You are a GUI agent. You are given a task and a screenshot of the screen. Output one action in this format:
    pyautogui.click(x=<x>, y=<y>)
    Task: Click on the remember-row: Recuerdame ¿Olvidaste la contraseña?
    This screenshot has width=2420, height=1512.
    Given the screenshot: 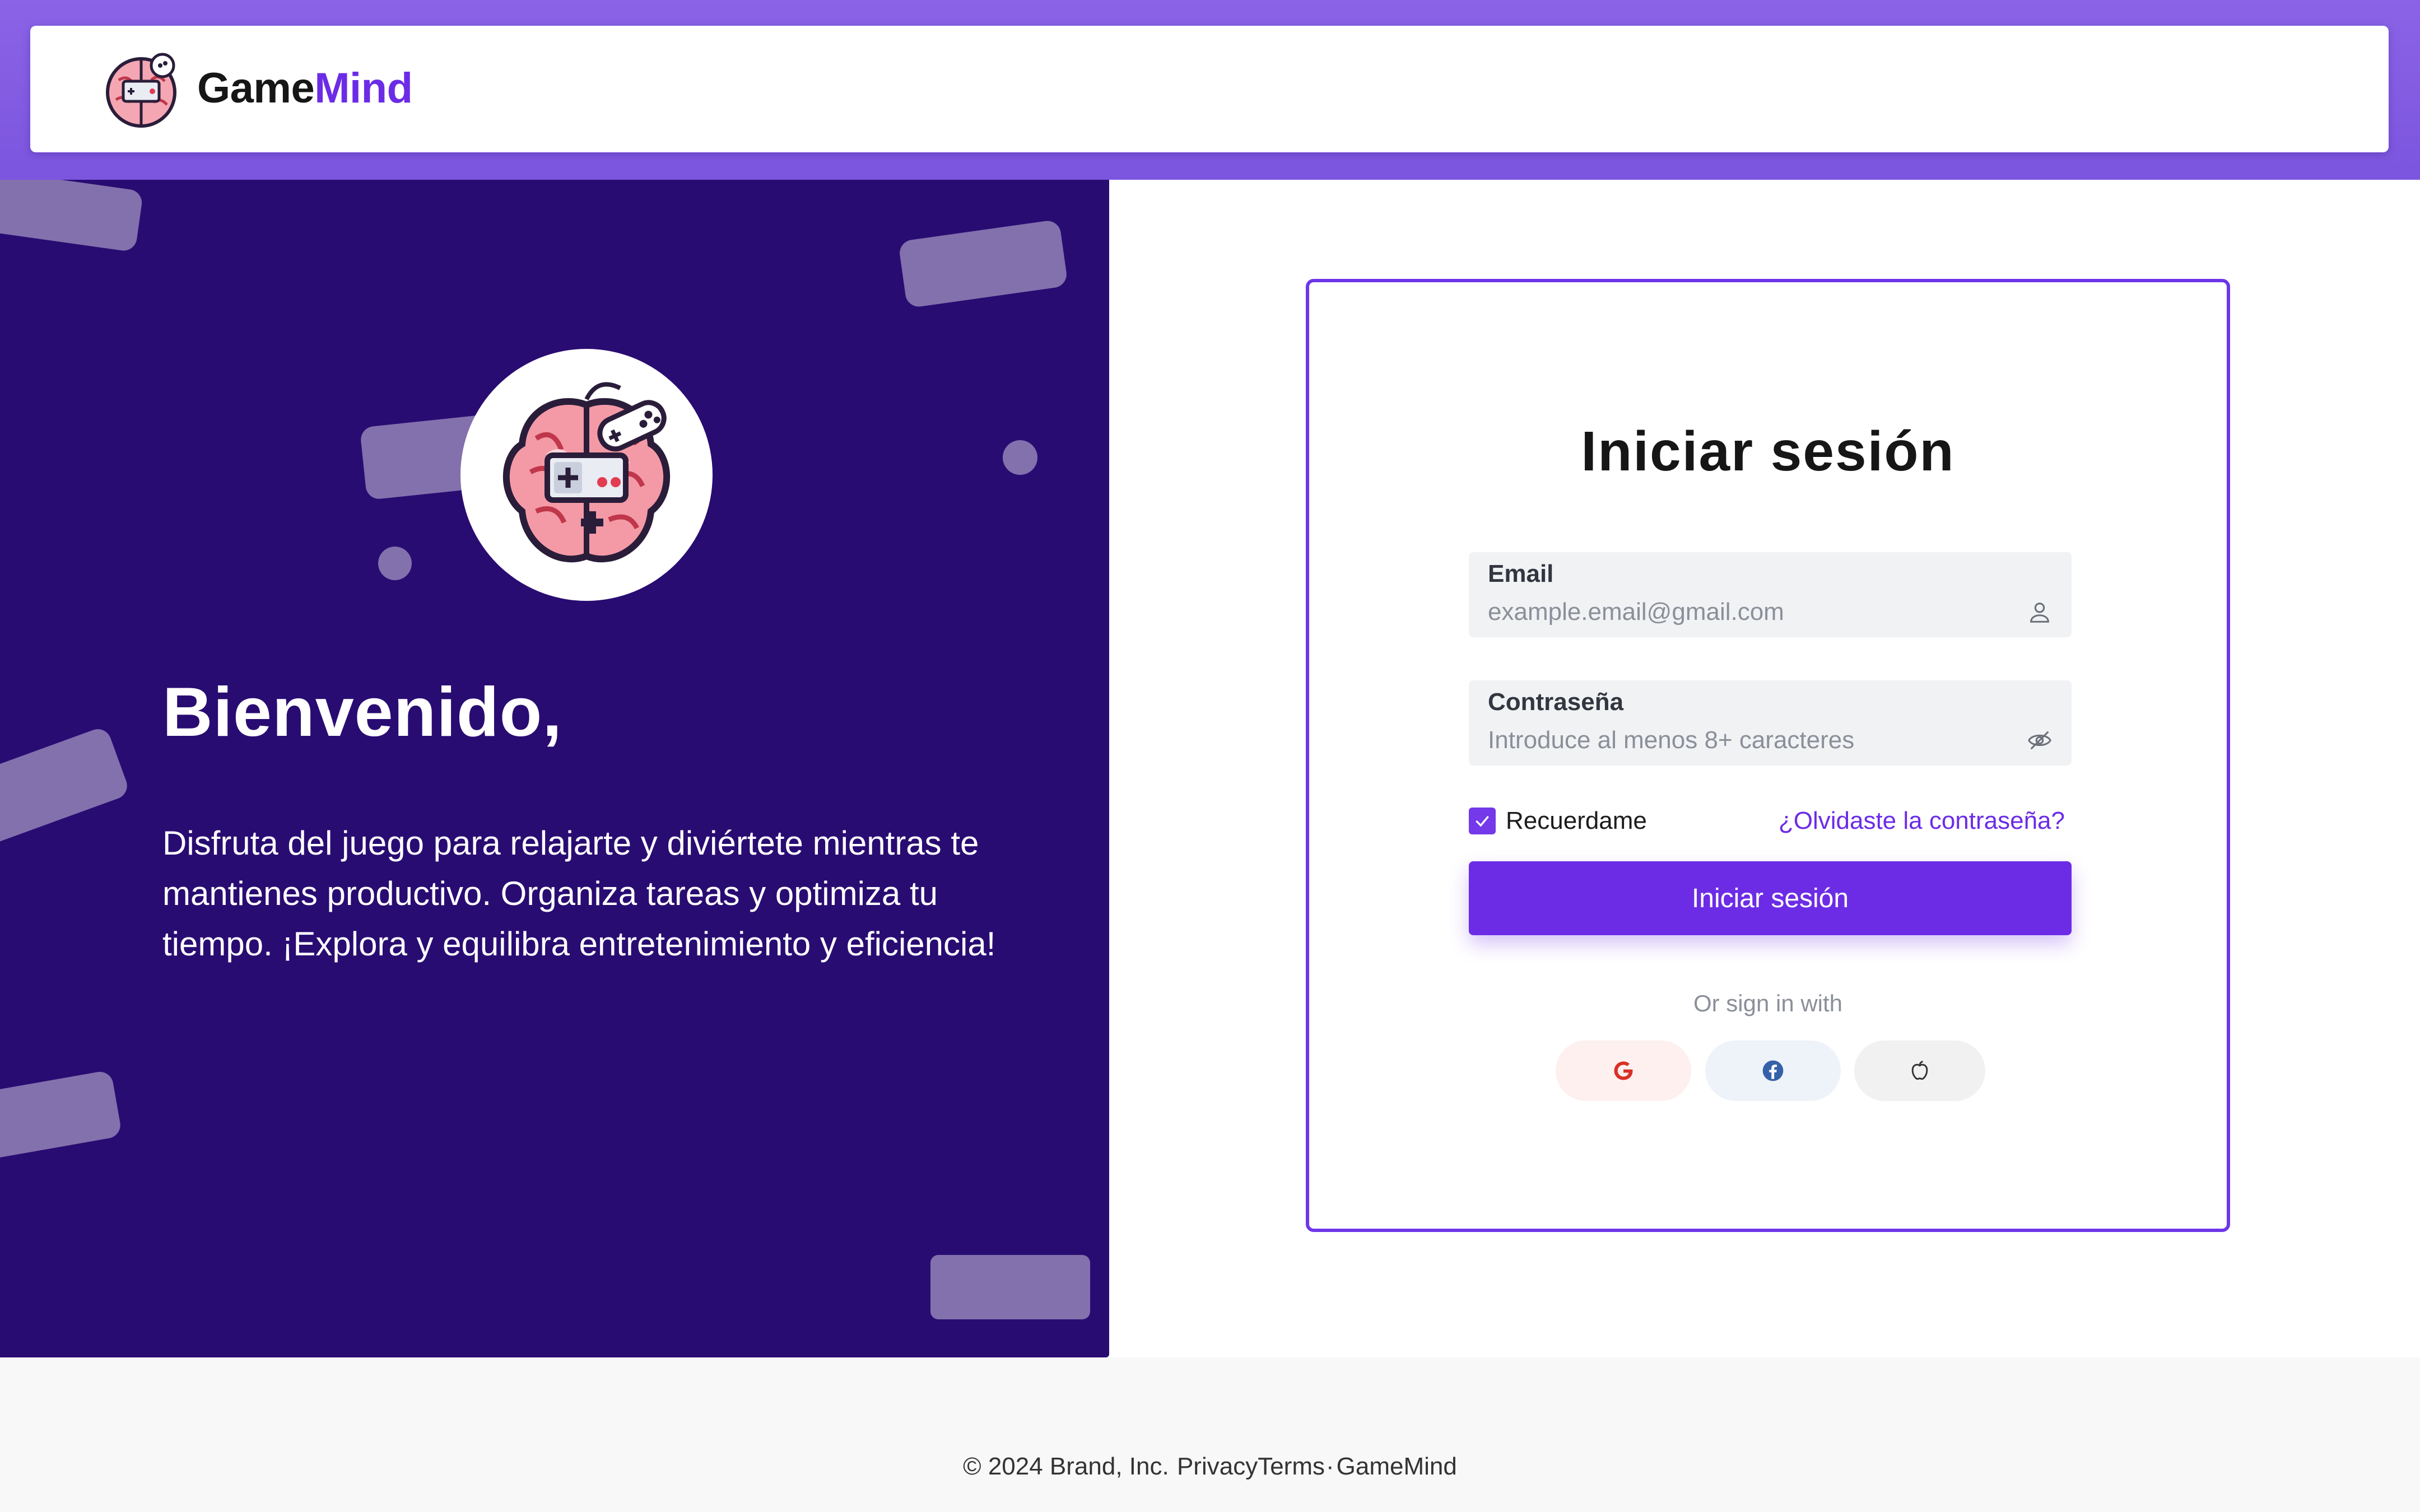 What is the action you would take?
    pyautogui.click(x=1771, y=821)
    